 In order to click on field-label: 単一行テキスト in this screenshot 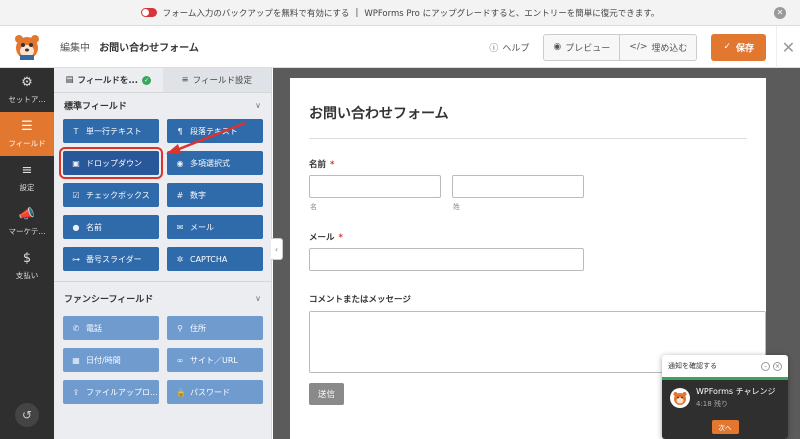, I will do `click(114, 131)`.